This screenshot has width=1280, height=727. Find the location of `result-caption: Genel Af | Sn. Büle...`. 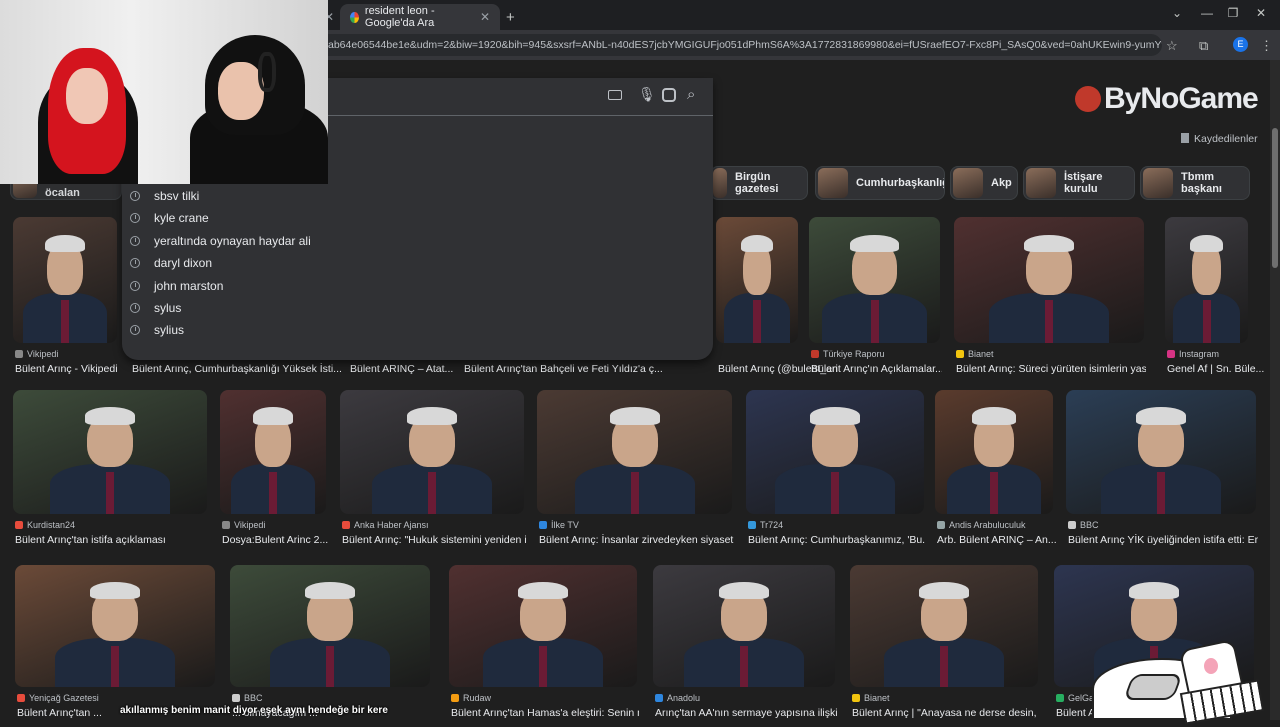

result-caption: Genel Af | Sn. Büle... is located at coordinates (1223, 369).